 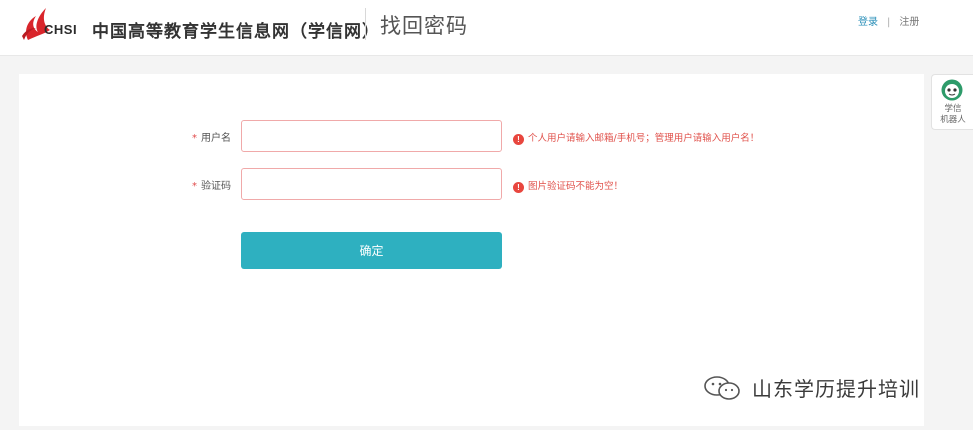 I want to click on register-link: 注册, so click(x=909, y=22).